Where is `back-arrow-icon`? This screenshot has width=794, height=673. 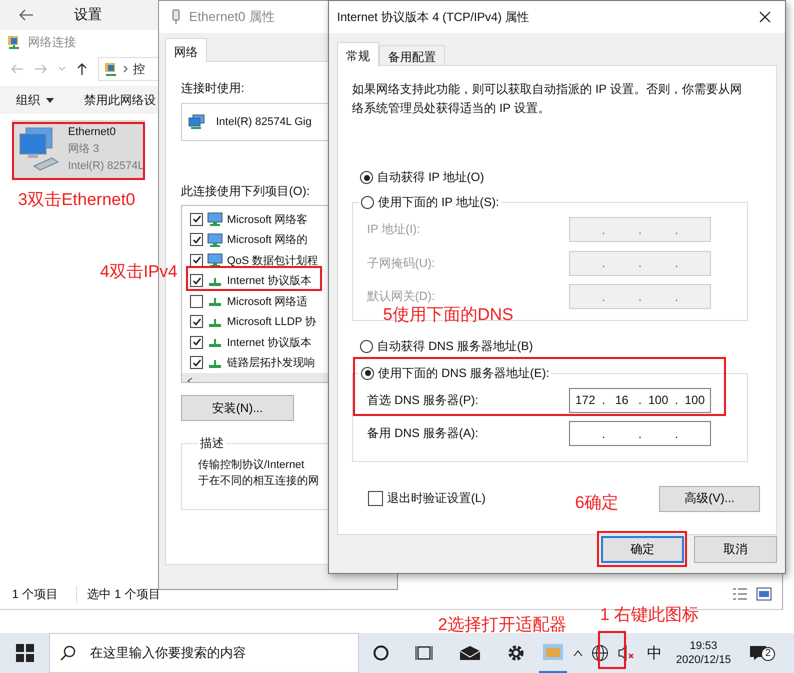
back-arrow-icon is located at coordinates (26, 15).